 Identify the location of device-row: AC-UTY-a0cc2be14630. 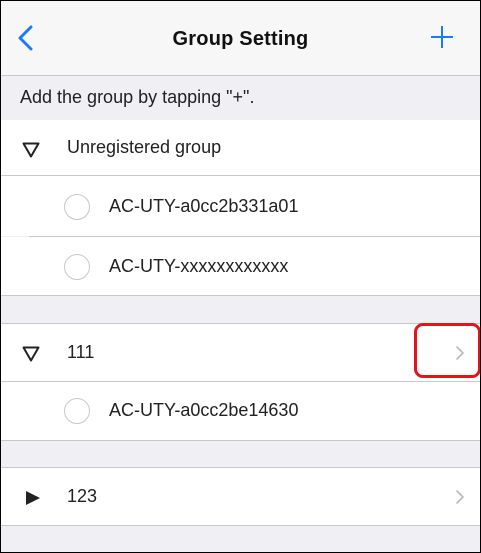
(240, 411).